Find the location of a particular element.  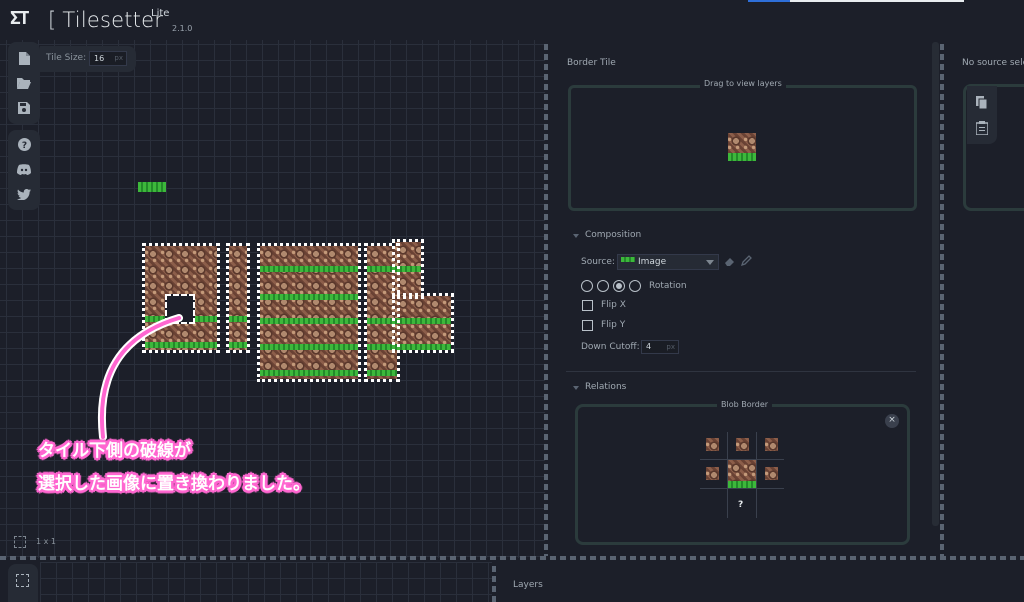

grass-strip is located at coordinates (152, 187).